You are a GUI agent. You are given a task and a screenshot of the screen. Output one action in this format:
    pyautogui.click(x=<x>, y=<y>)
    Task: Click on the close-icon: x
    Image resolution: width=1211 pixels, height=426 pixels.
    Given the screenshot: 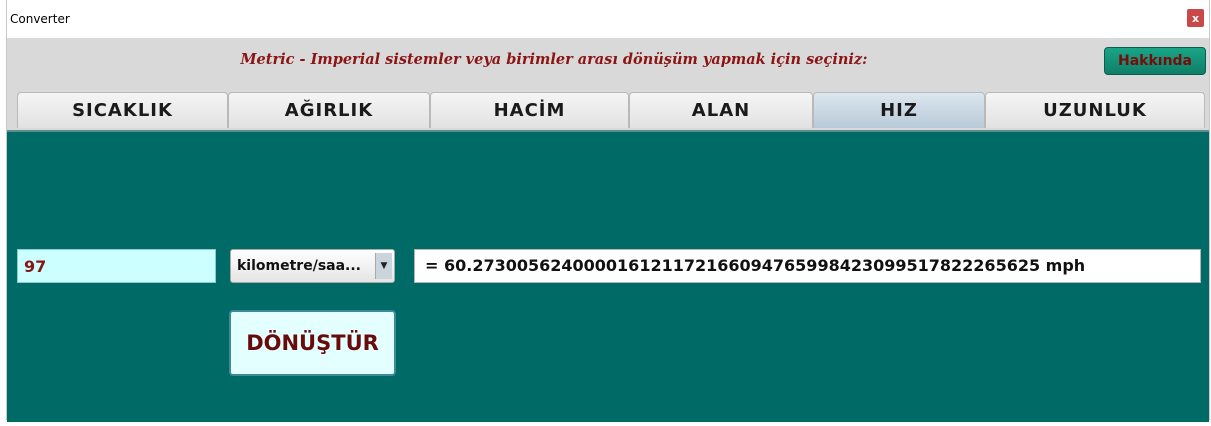 What is the action you would take?
    pyautogui.click(x=1195, y=18)
    